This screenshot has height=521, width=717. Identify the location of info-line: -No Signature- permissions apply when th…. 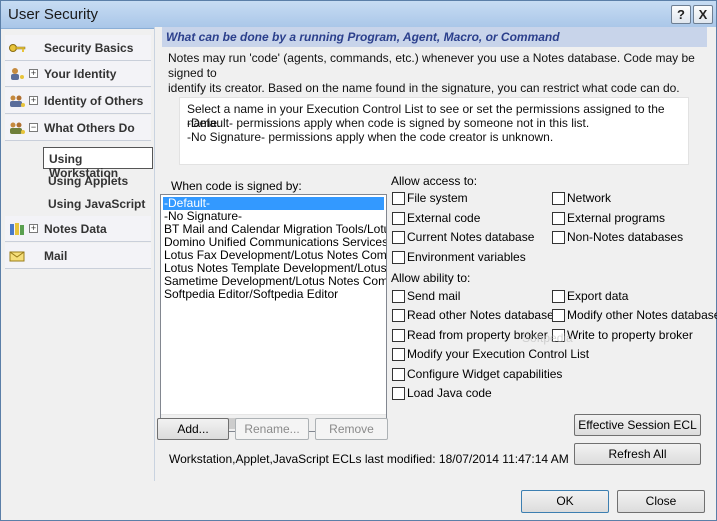
(370, 137).